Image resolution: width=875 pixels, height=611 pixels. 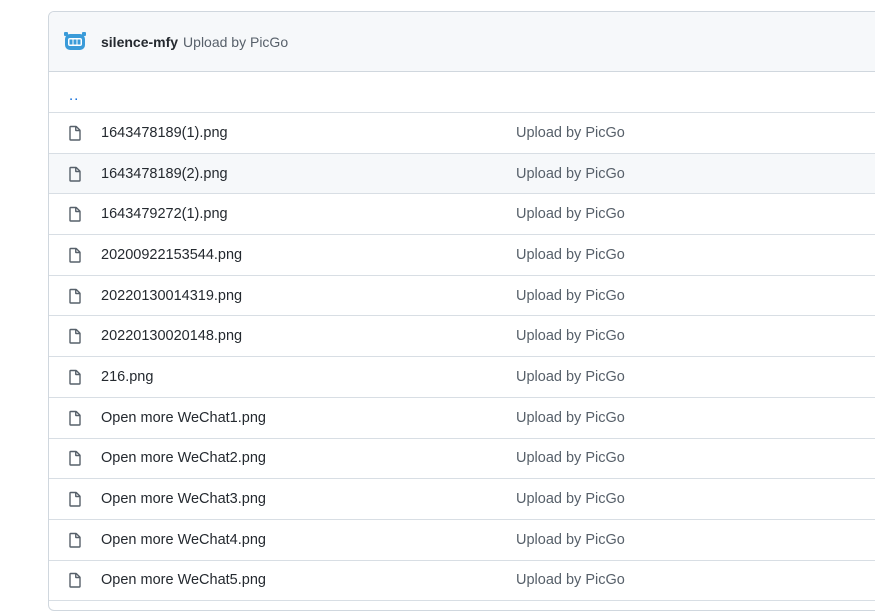 I want to click on file-name-link: 1643478189(1).png, so click(x=164, y=133).